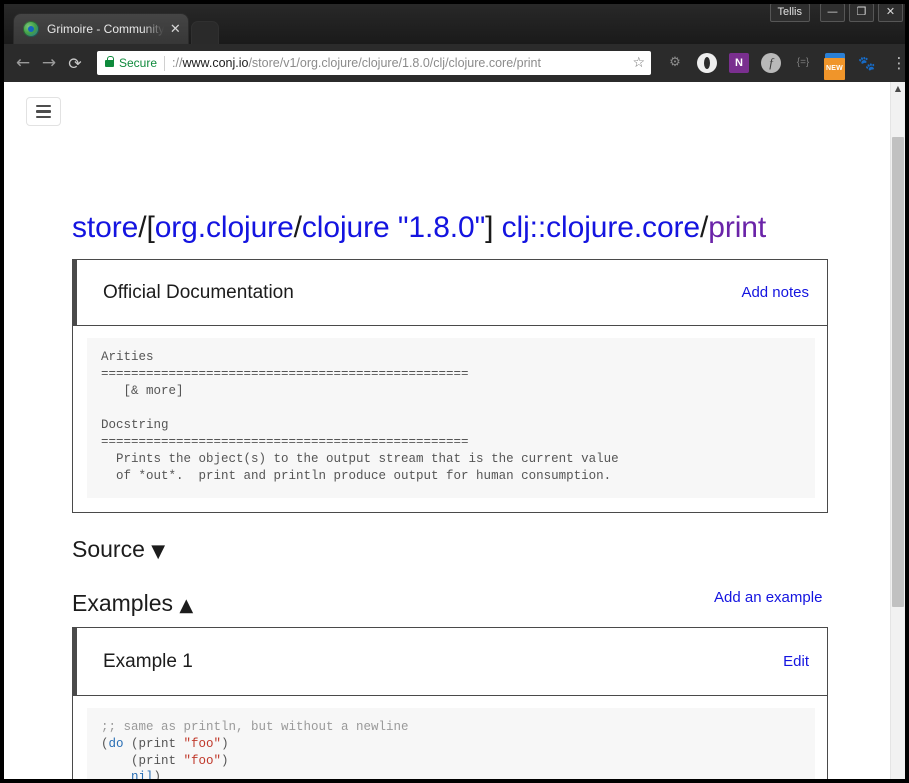  What do you see at coordinates (109, 61) in the screenshot?
I see `lock-icon` at bounding box center [109, 61].